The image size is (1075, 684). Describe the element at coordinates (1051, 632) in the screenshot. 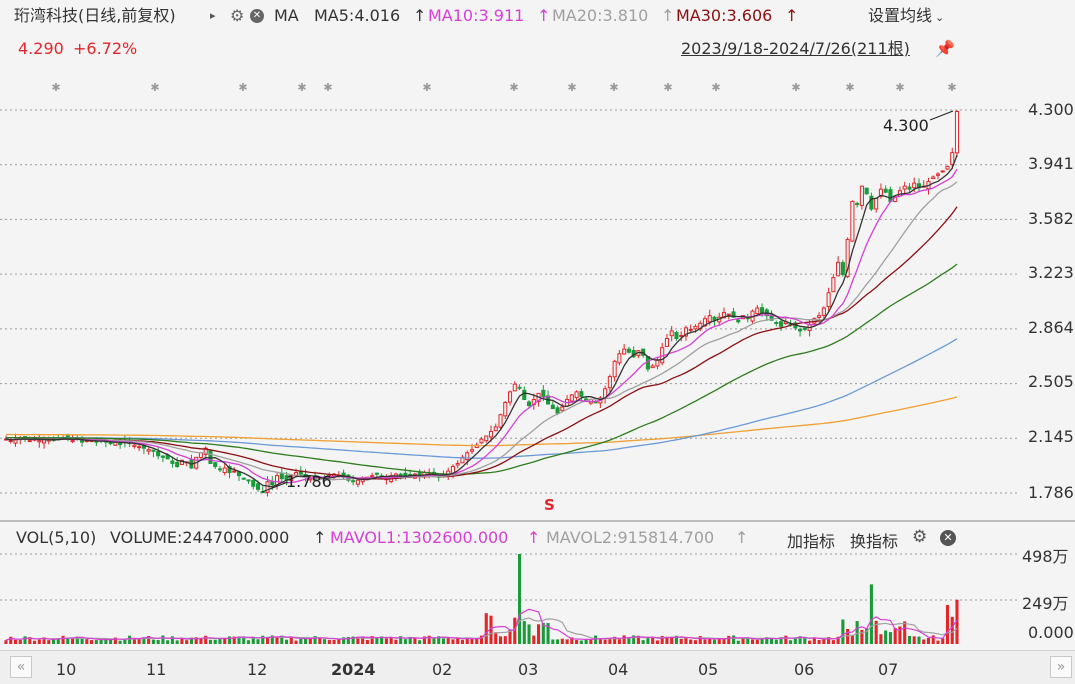

I see `volume-tick: 0.000` at that location.